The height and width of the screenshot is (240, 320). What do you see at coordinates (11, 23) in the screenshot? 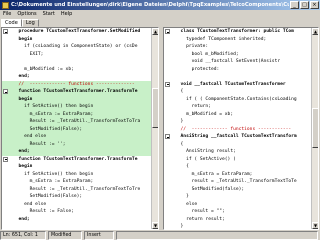
I see `tab-code: Code` at bounding box center [11, 23].